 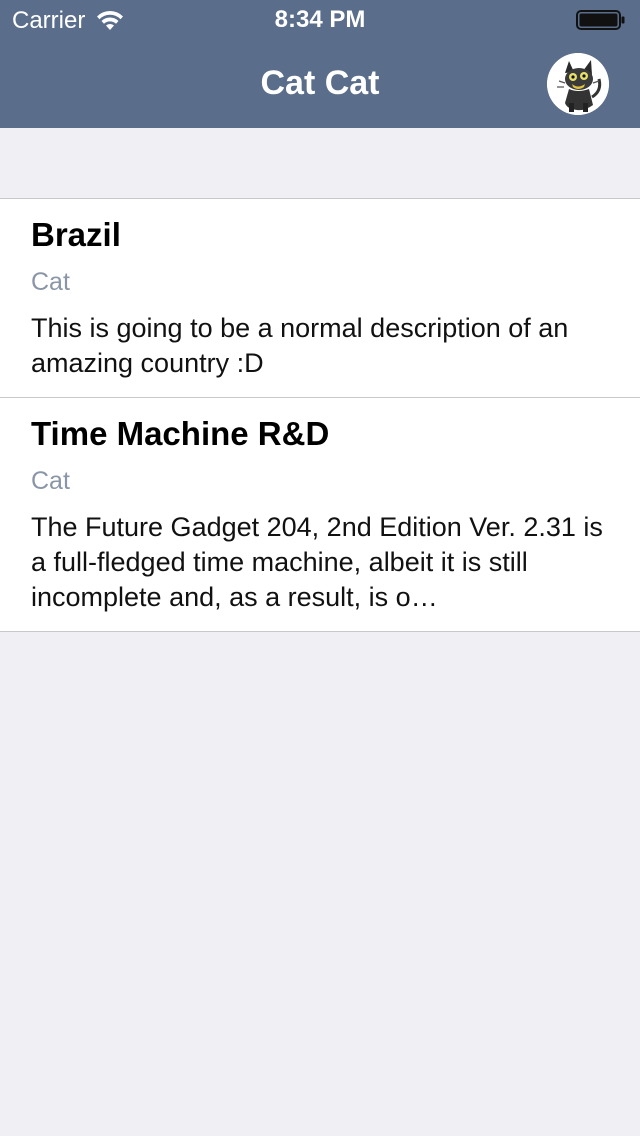 I want to click on status-bar: Carrier 8:34 PM, so click(x=320, y=20).